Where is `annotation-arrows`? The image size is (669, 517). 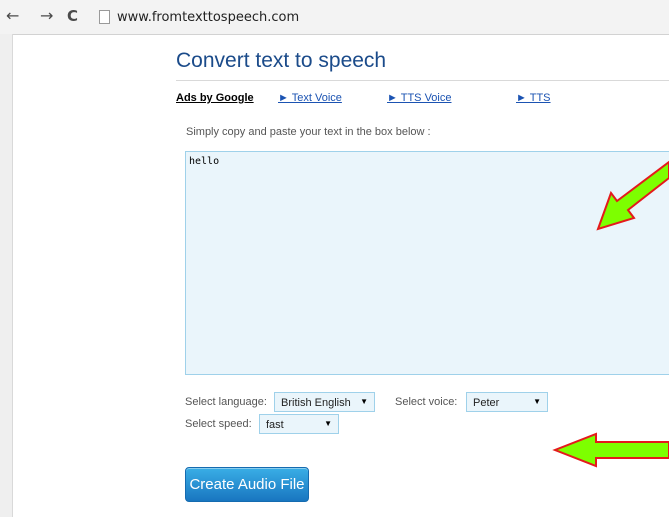 annotation-arrows is located at coordinates (610, 314).